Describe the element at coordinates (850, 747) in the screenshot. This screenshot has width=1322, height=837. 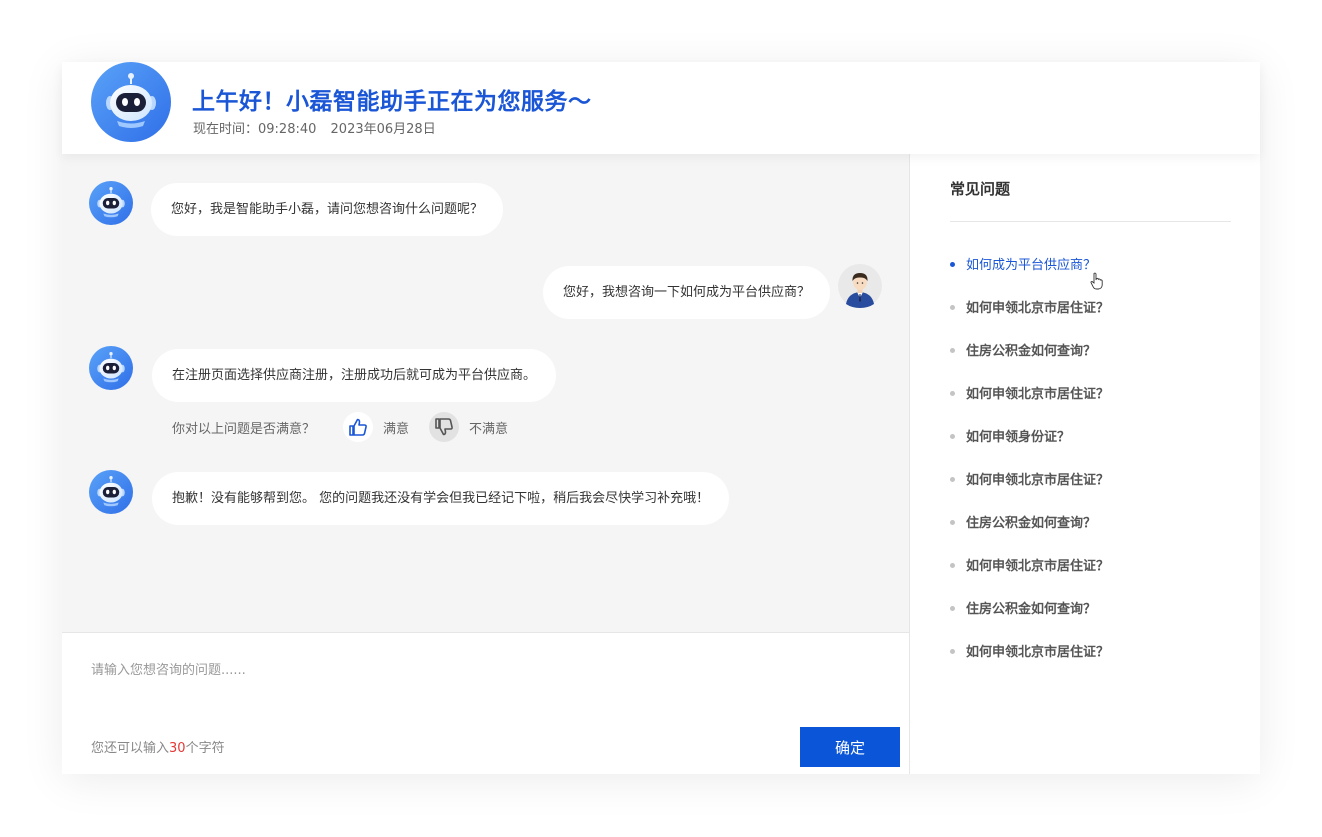
I see `submit-button: 确定` at that location.